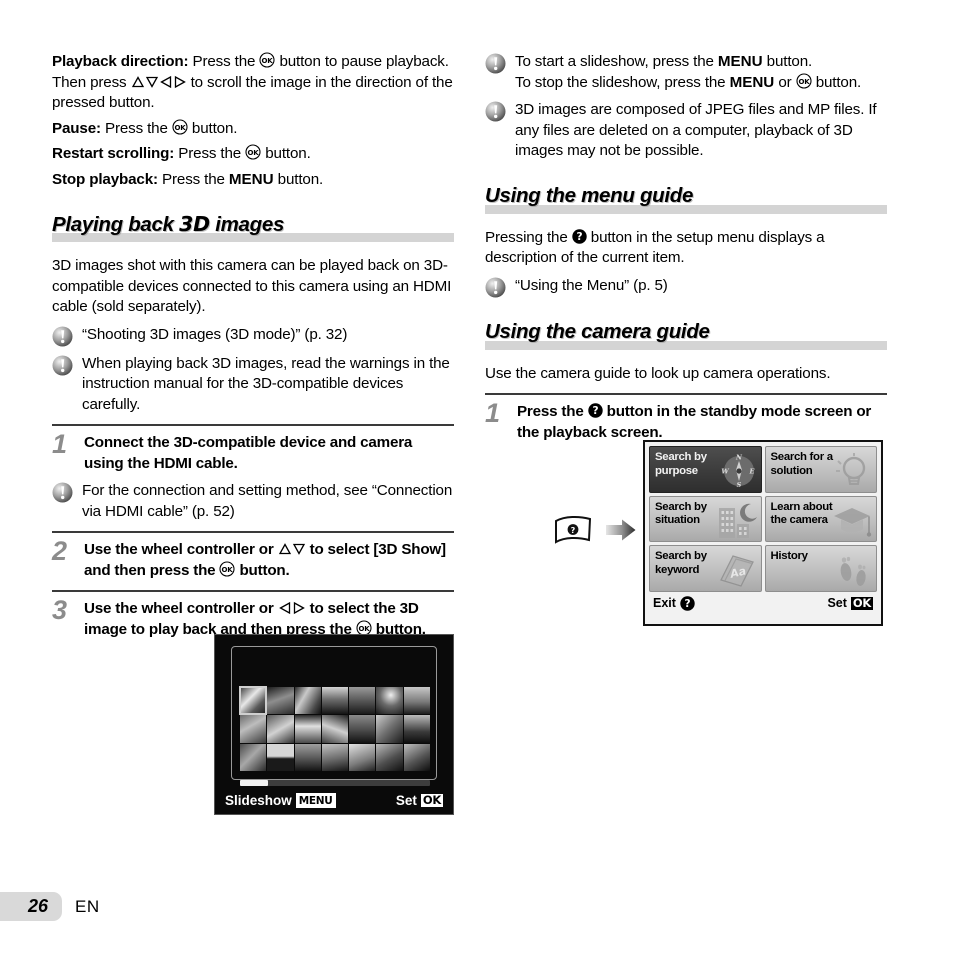 This screenshot has width=954, height=954. What do you see at coordinates (785, 82) in the screenshot?
I see `note-line2-b: or` at bounding box center [785, 82].